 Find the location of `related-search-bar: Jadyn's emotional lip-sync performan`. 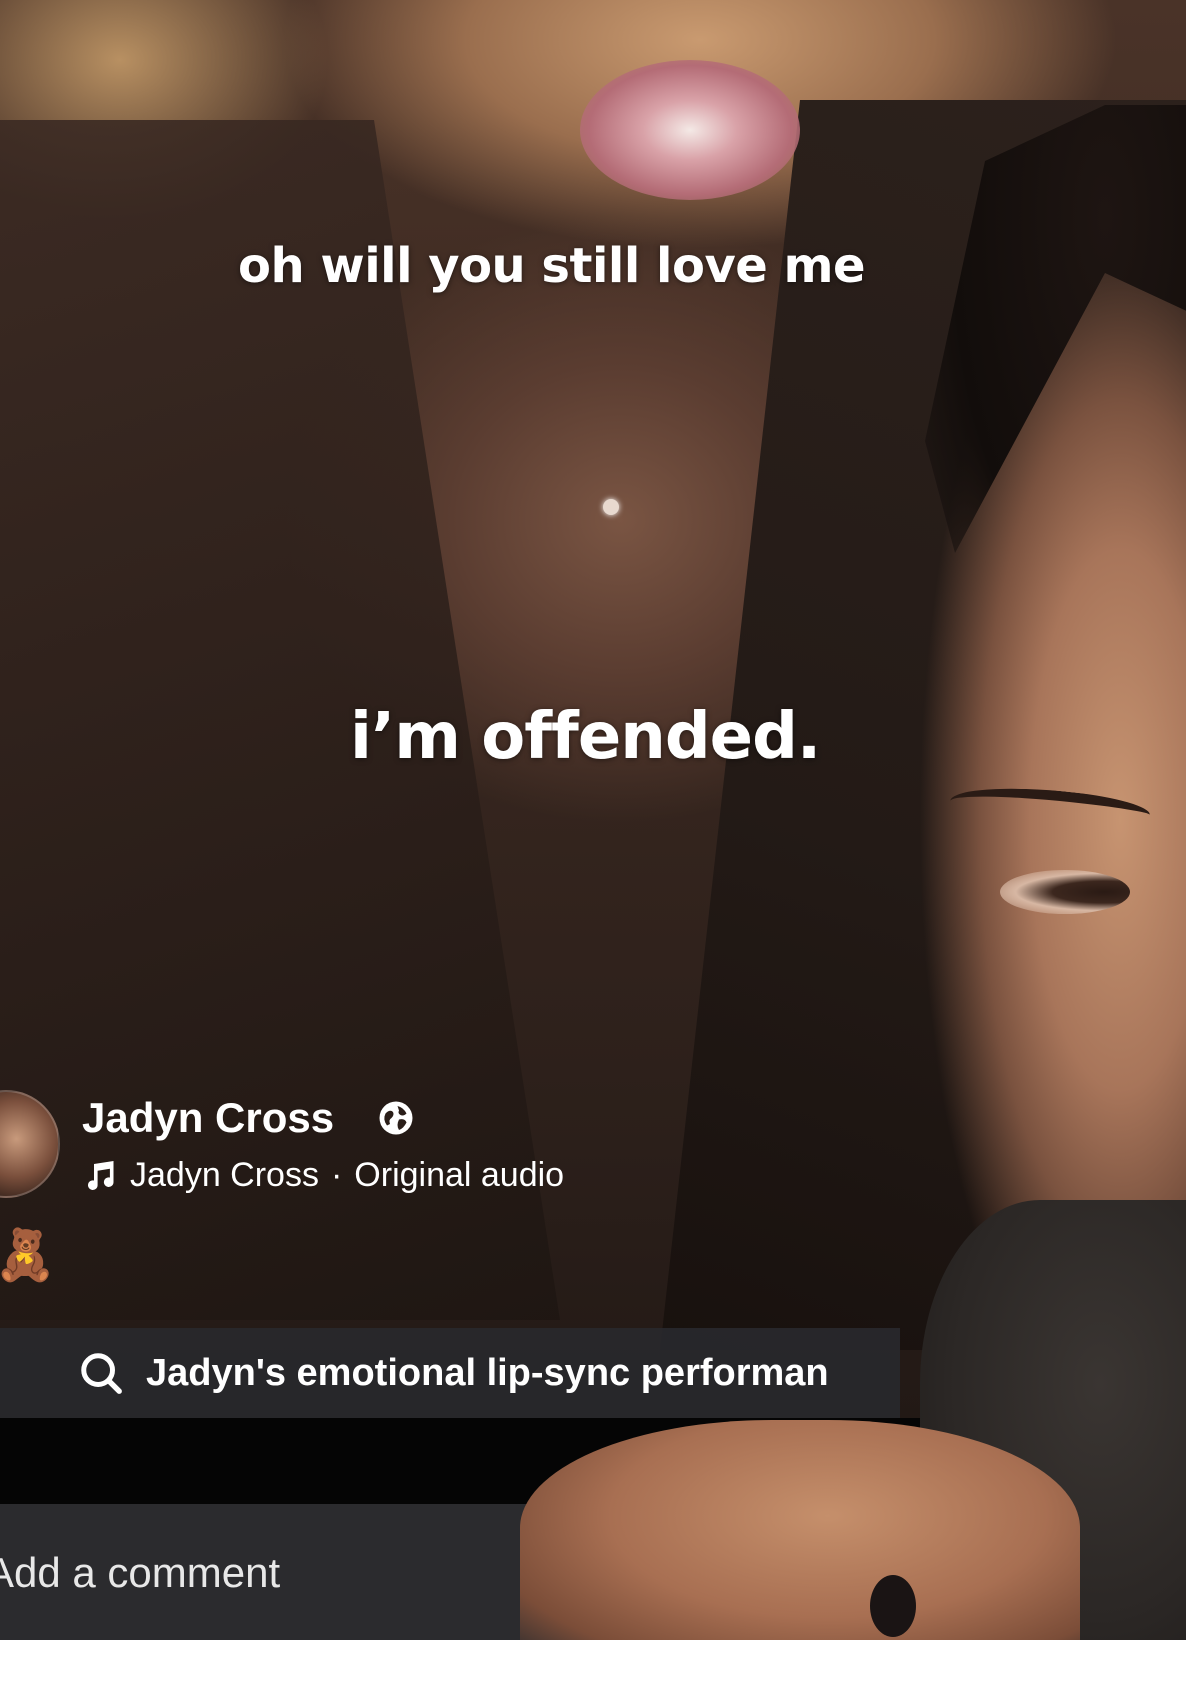

related-search-bar: Jadyn's emotional lip-sync performan is located at coordinates (450, 1373).